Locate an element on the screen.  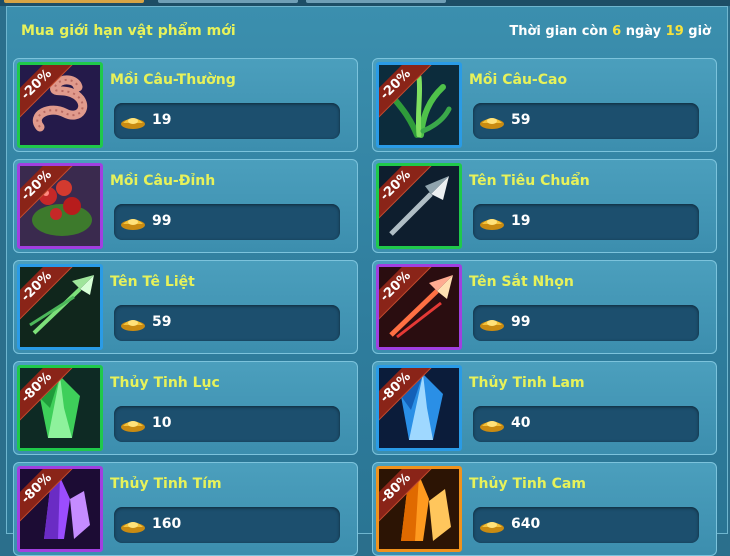
item-name: Tên Tê Liệt is located at coordinates (152, 282).